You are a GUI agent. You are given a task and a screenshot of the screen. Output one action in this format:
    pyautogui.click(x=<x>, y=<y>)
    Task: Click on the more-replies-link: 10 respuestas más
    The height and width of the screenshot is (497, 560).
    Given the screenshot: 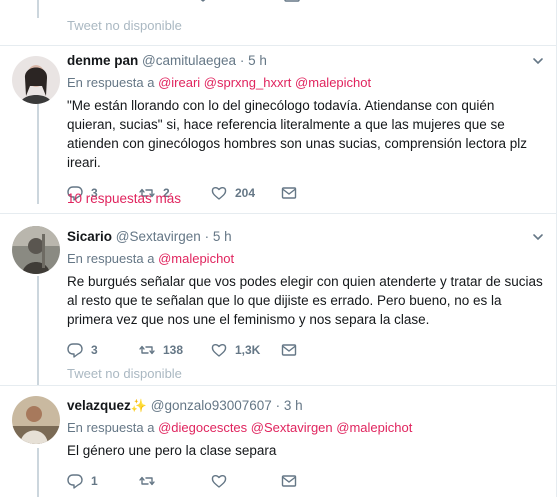 What is the action you would take?
    pyautogui.click(x=124, y=198)
    